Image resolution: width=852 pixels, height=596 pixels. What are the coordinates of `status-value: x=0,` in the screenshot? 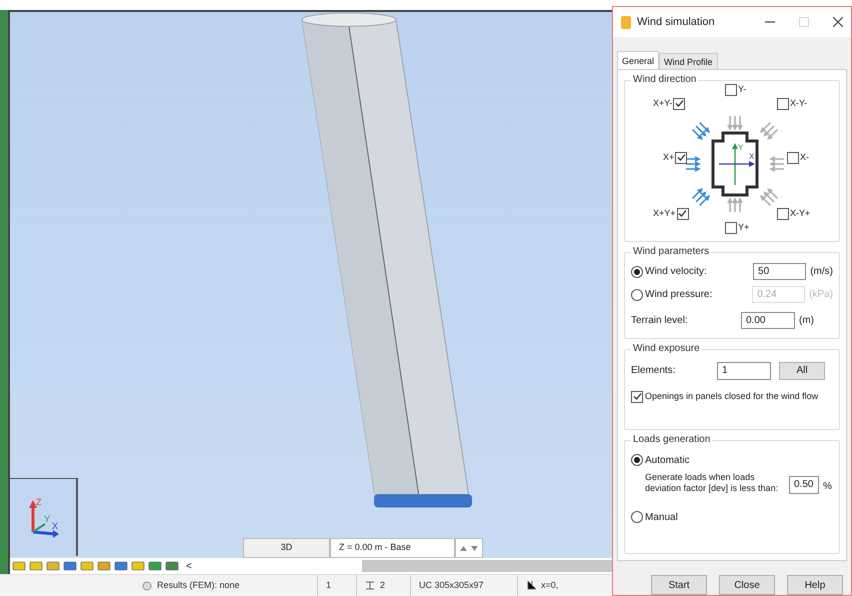 It's located at (550, 585).